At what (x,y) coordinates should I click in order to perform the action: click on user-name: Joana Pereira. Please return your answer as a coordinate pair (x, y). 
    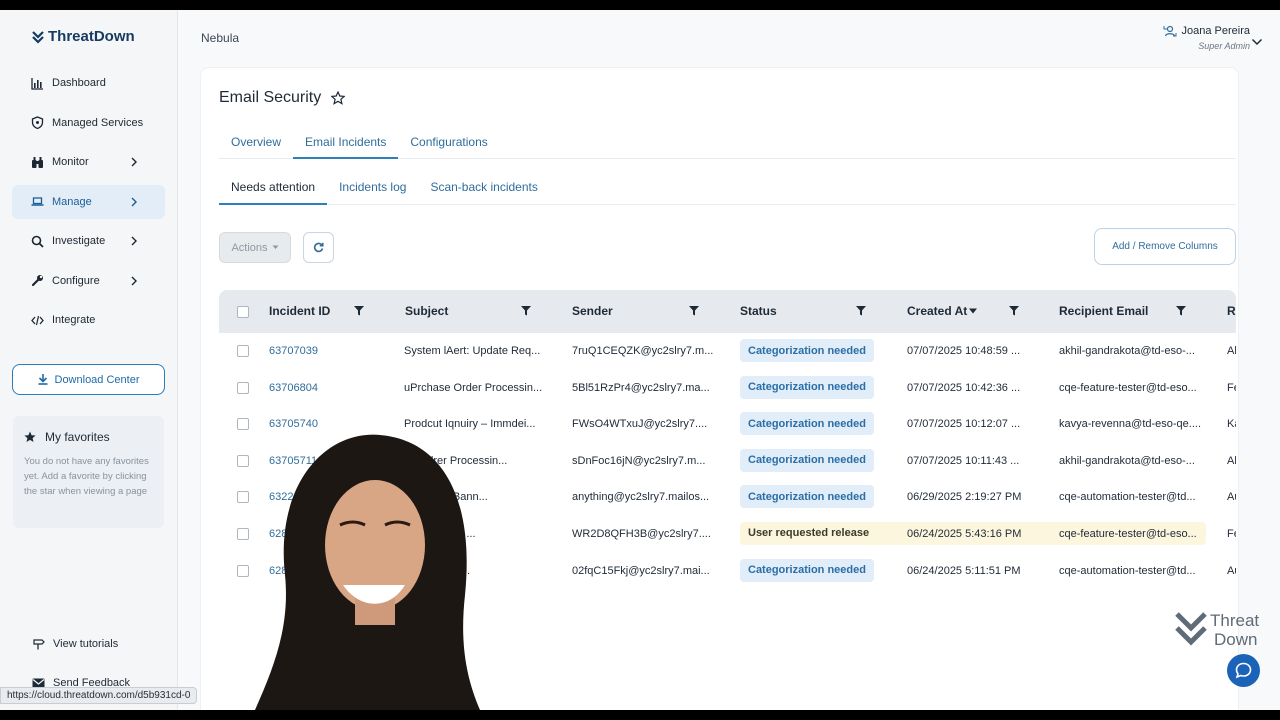
    Looking at the image, I should click on (1216, 31).